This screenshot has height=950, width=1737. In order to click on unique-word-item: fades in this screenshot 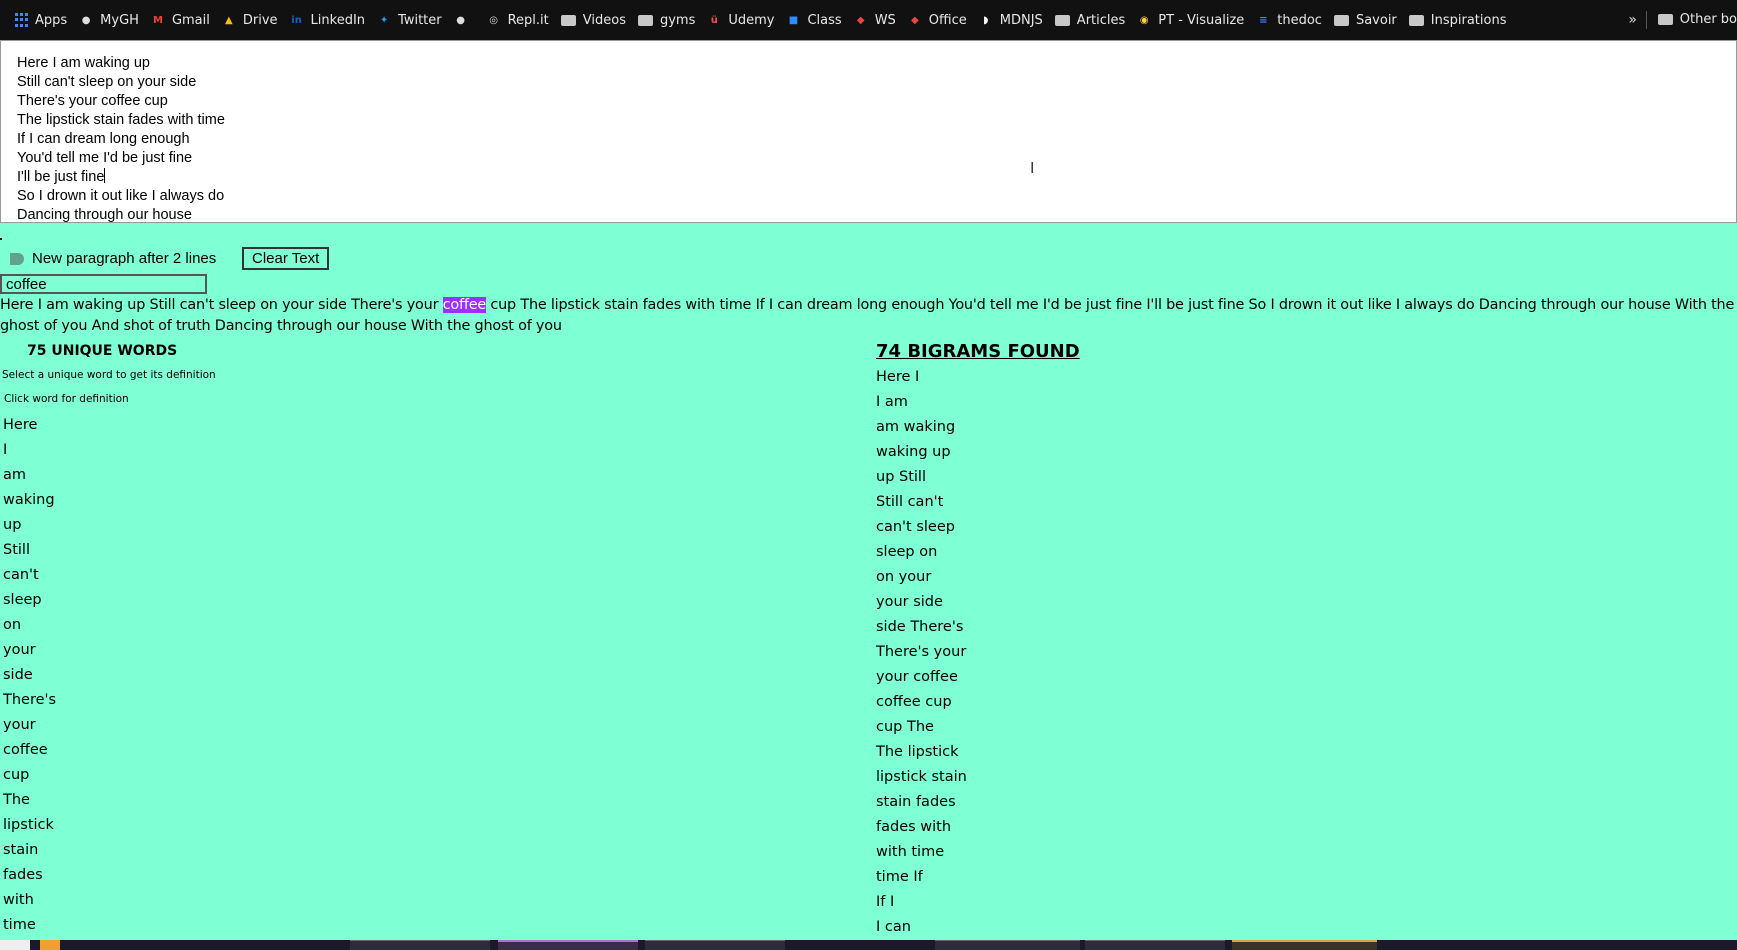, I will do `click(430, 875)`.